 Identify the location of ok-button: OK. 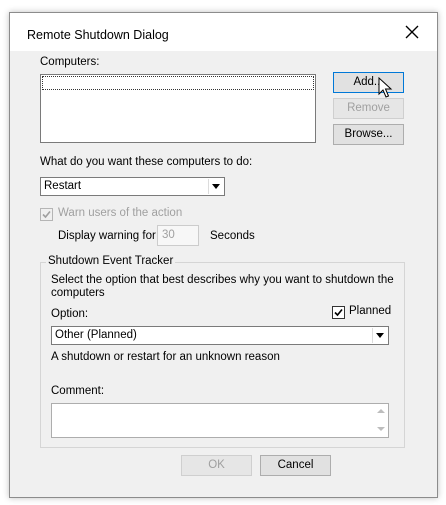
(216, 465).